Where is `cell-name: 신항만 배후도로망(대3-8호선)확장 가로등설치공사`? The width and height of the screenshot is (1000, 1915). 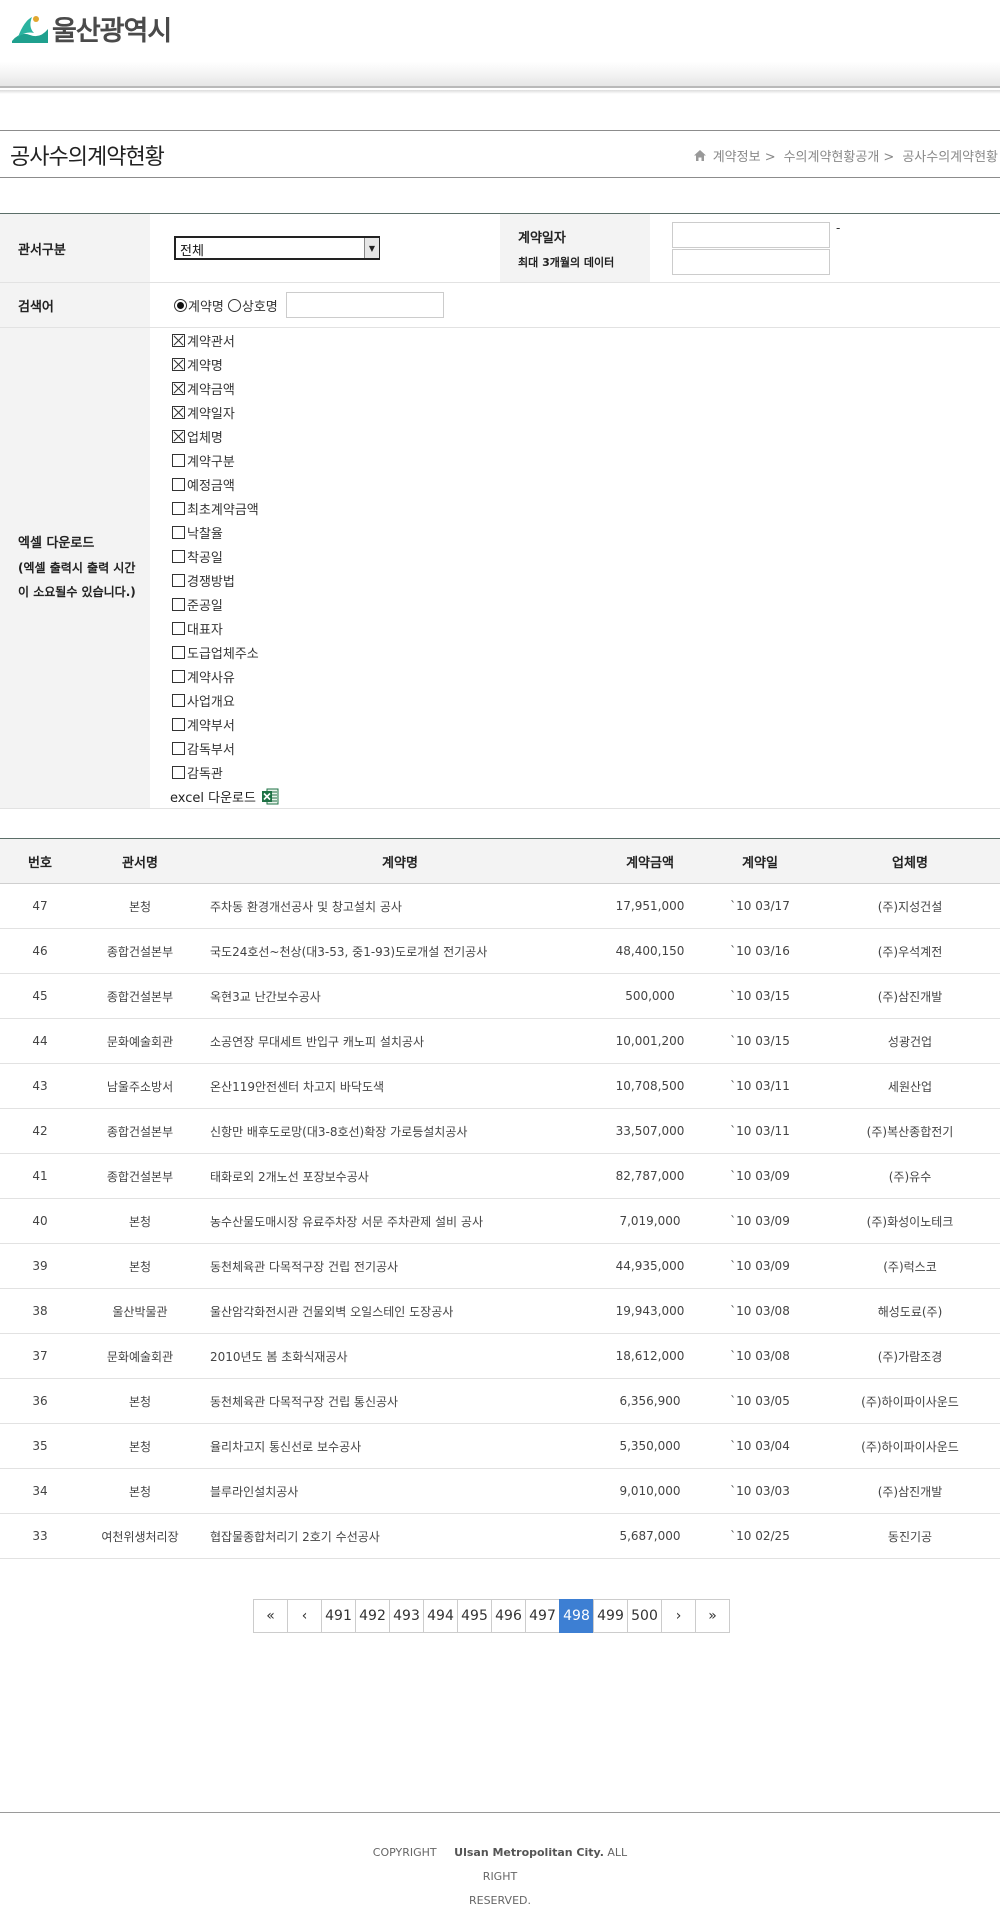
cell-name: 신항만 배후도로망(대3-8호선)확장 가로등설치공사 is located at coordinates (400, 1131).